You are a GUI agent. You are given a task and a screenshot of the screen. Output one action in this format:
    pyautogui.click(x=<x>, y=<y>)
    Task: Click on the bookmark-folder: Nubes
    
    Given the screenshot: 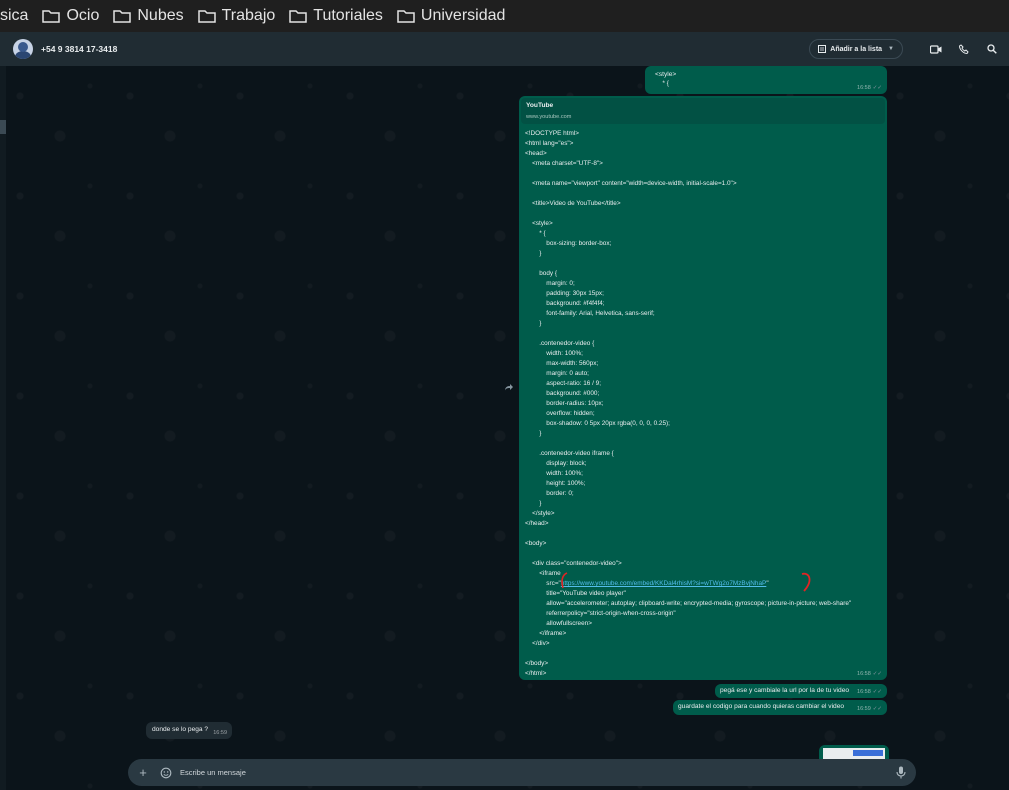 What is the action you would take?
    pyautogui.click(x=148, y=16)
    